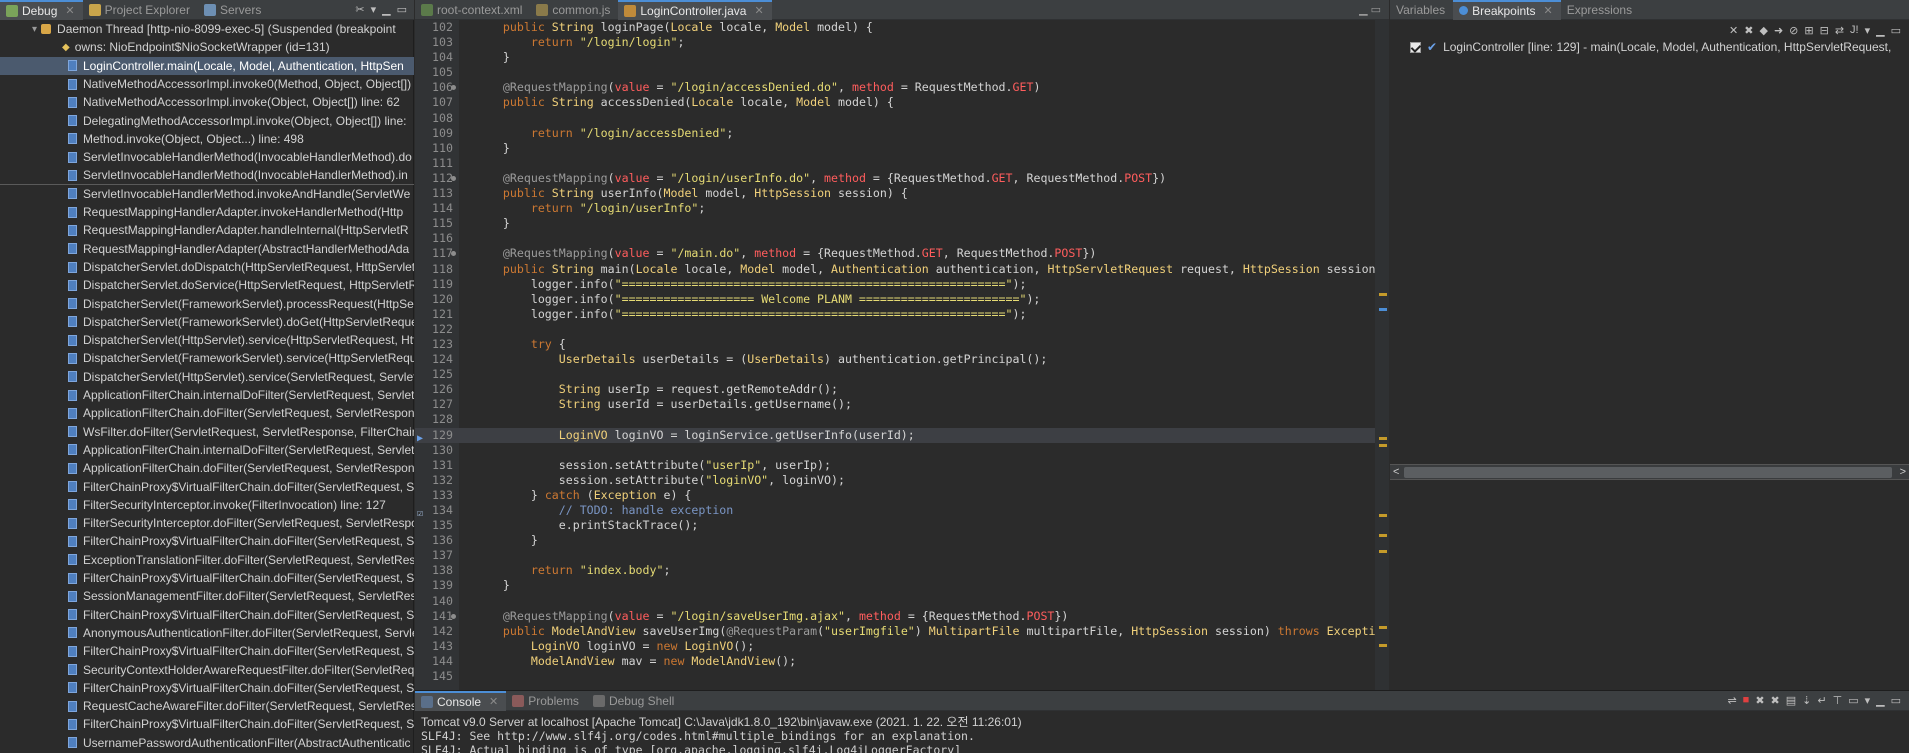 The height and width of the screenshot is (753, 1909). What do you see at coordinates (1839, 30) in the screenshot?
I see `link-icon: ⇄` at bounding box center [1839, 30].